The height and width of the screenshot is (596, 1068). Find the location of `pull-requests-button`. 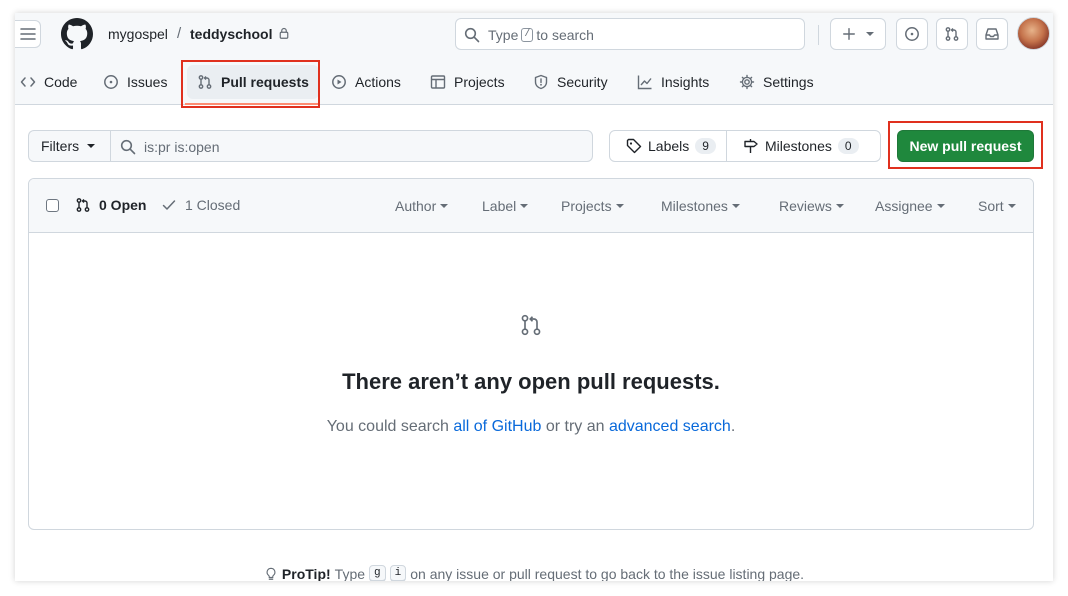

pull-requests-button is located at coordinates (952, 34).